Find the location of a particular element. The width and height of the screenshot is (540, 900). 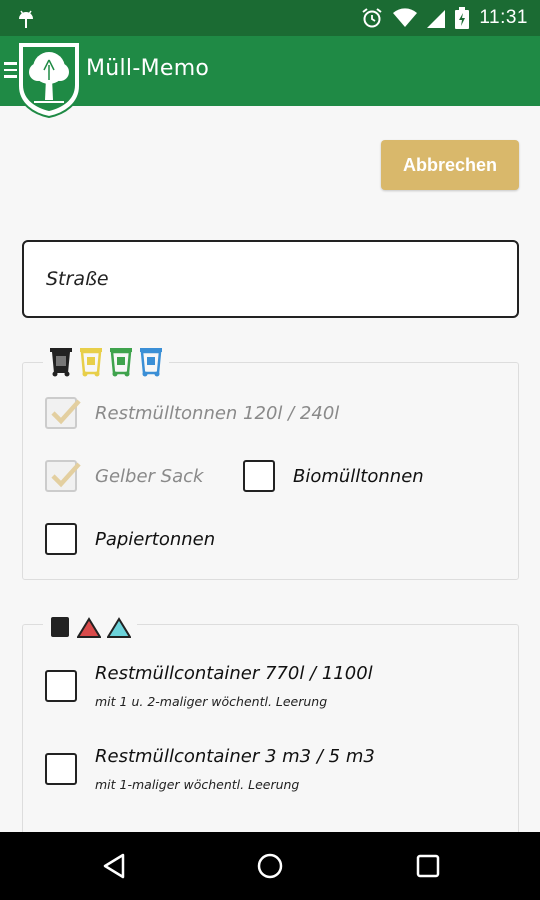

blue-bin-icon is located at coordinates (151, 362).